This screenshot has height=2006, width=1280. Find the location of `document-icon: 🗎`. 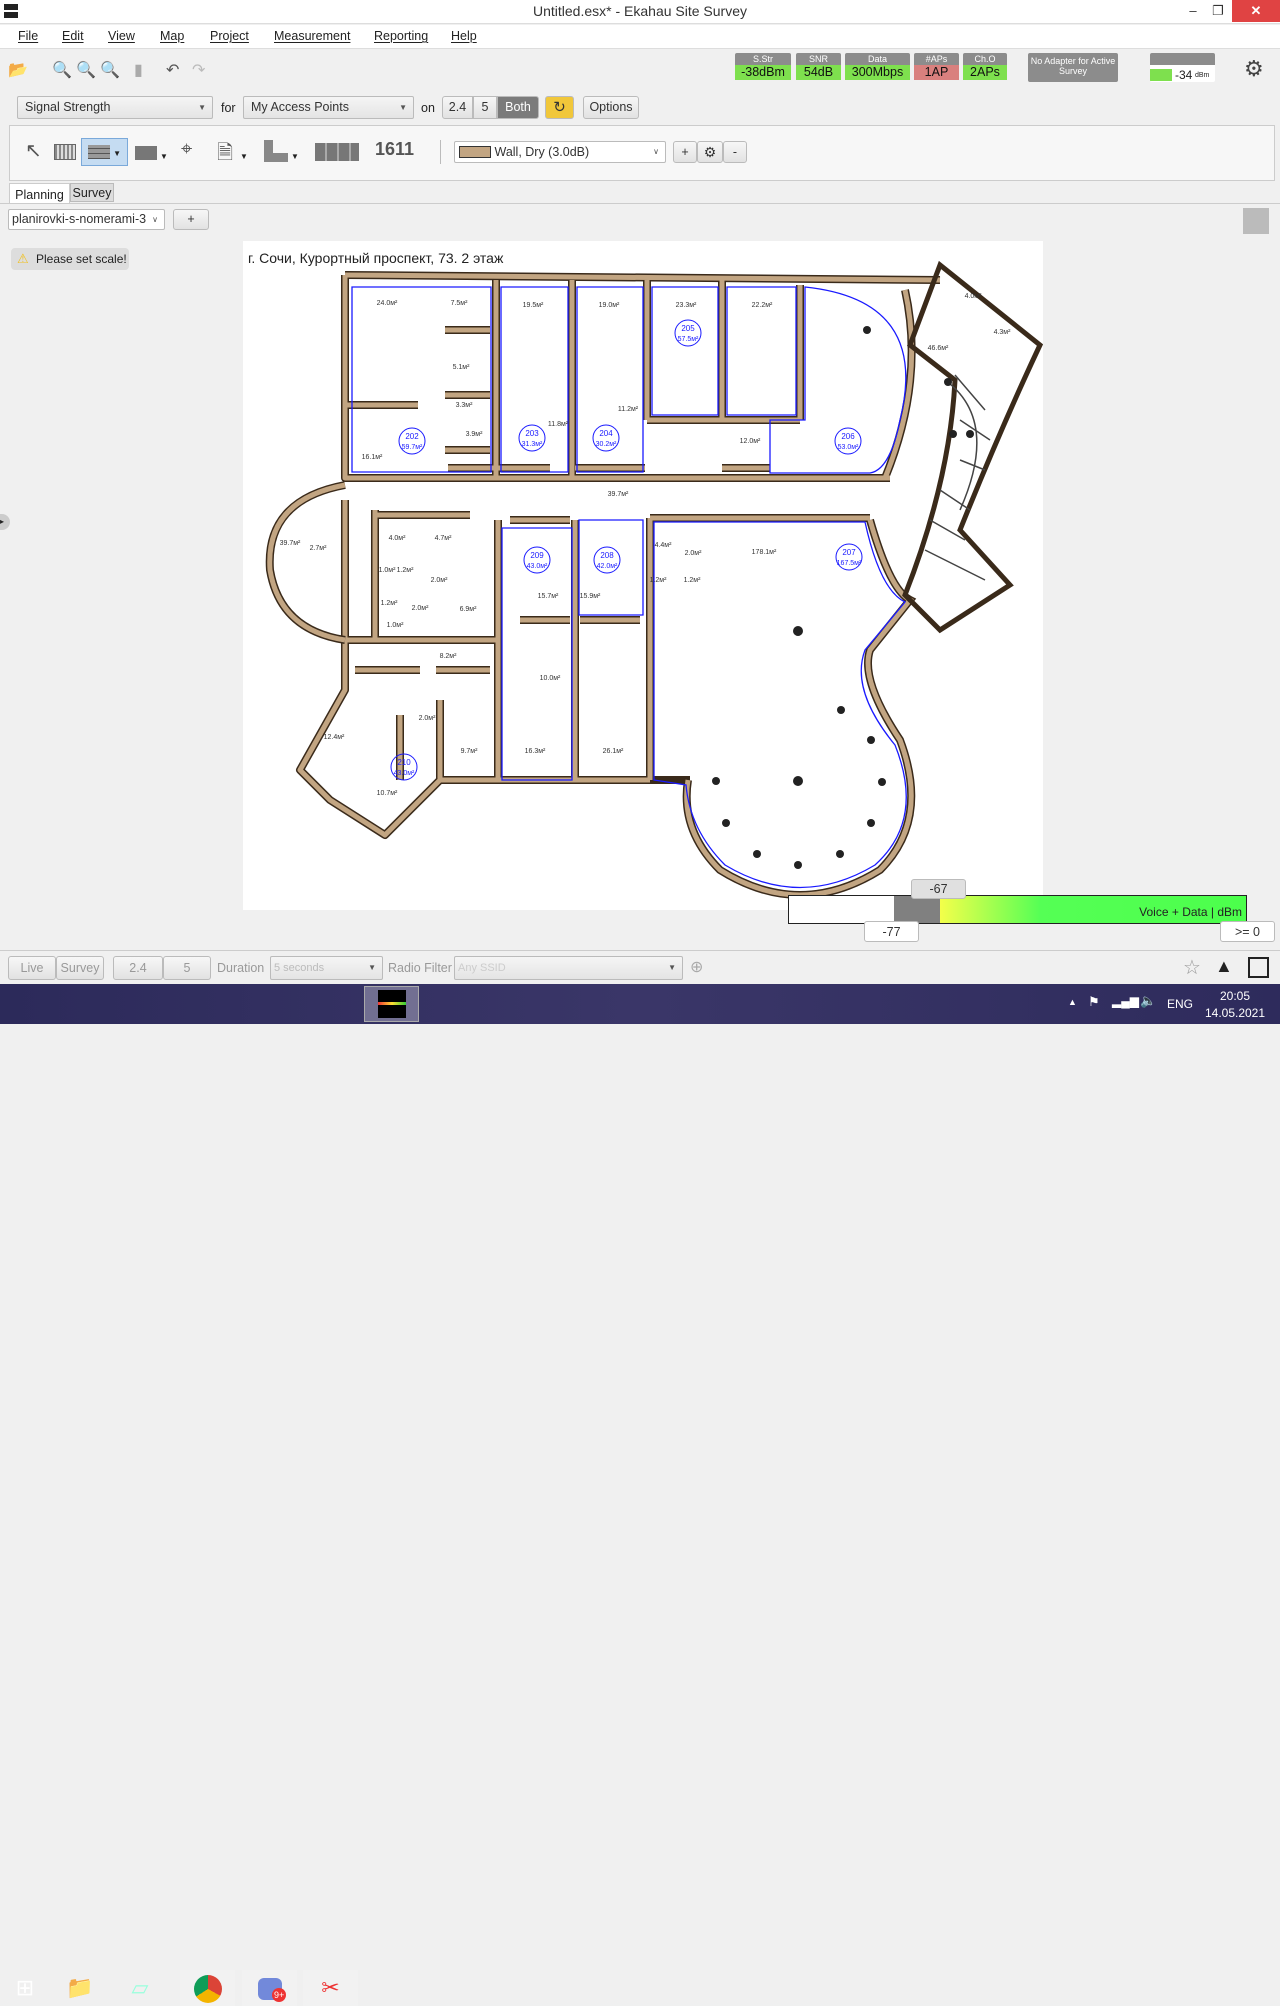

document-icon: 🗎 is located at coordinates (225, 155).